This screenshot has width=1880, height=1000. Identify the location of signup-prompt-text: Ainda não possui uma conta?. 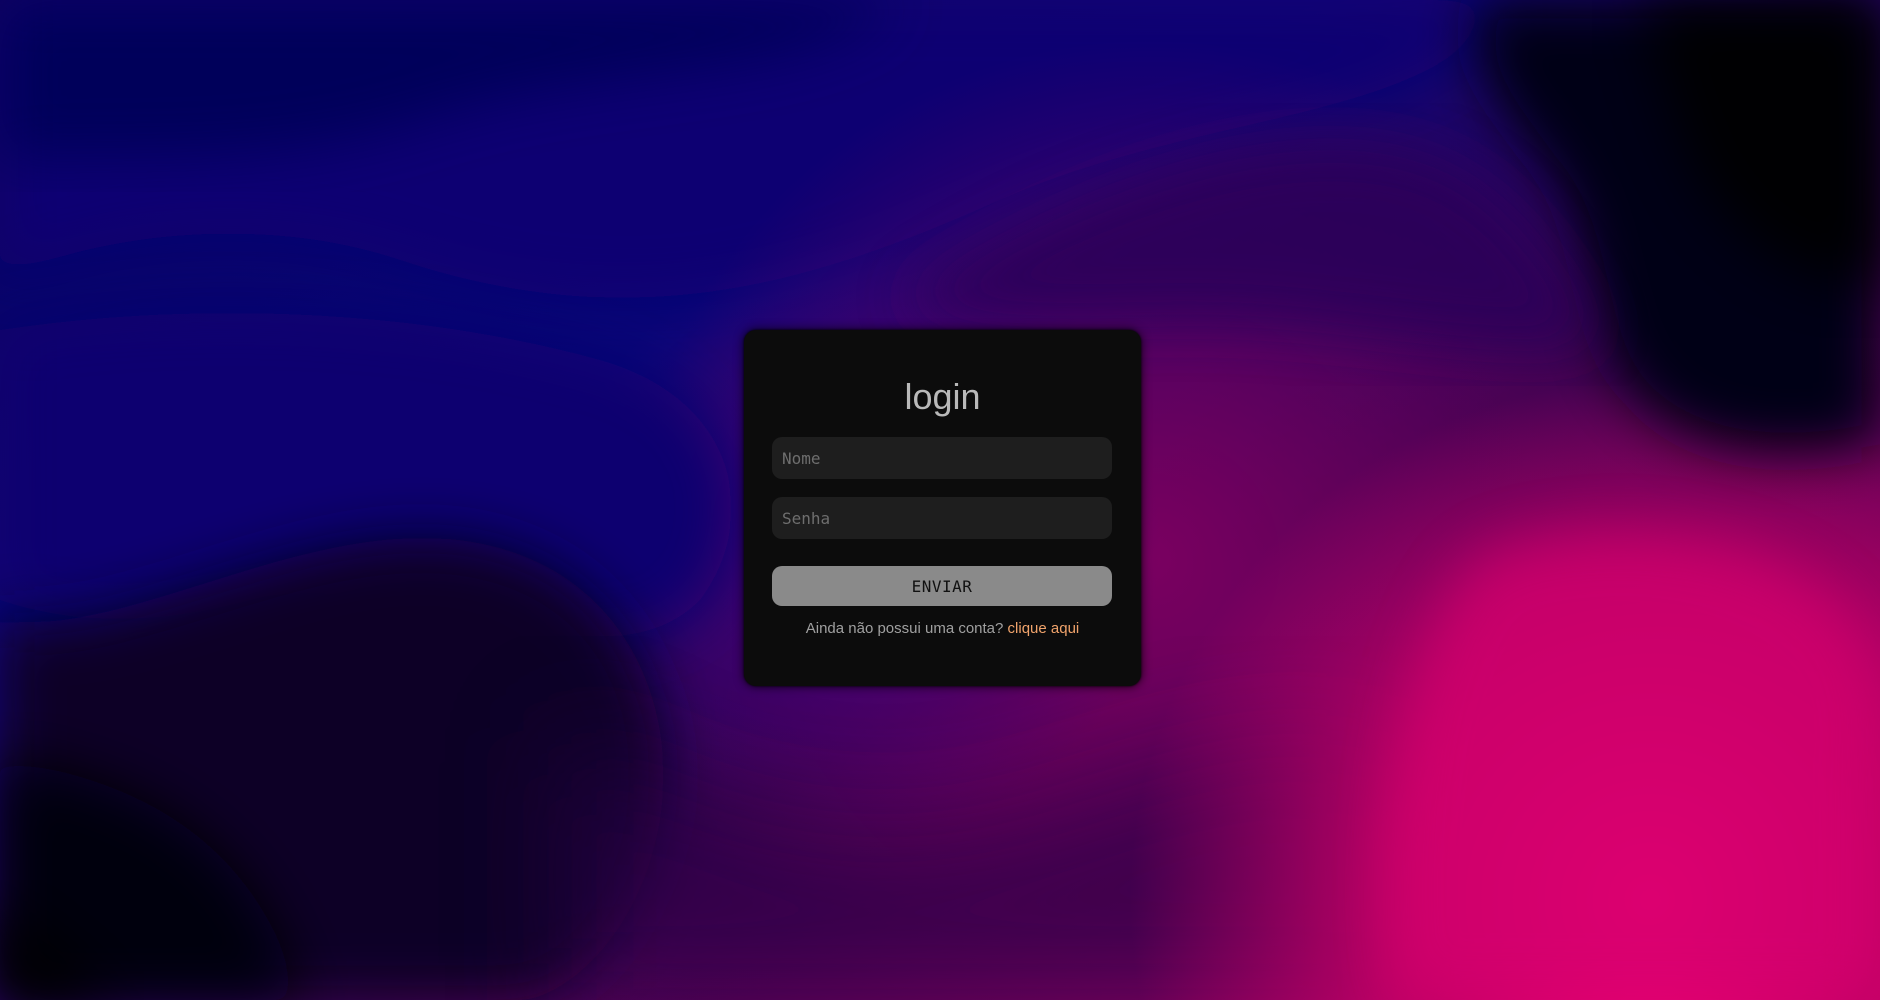
(904, 628).